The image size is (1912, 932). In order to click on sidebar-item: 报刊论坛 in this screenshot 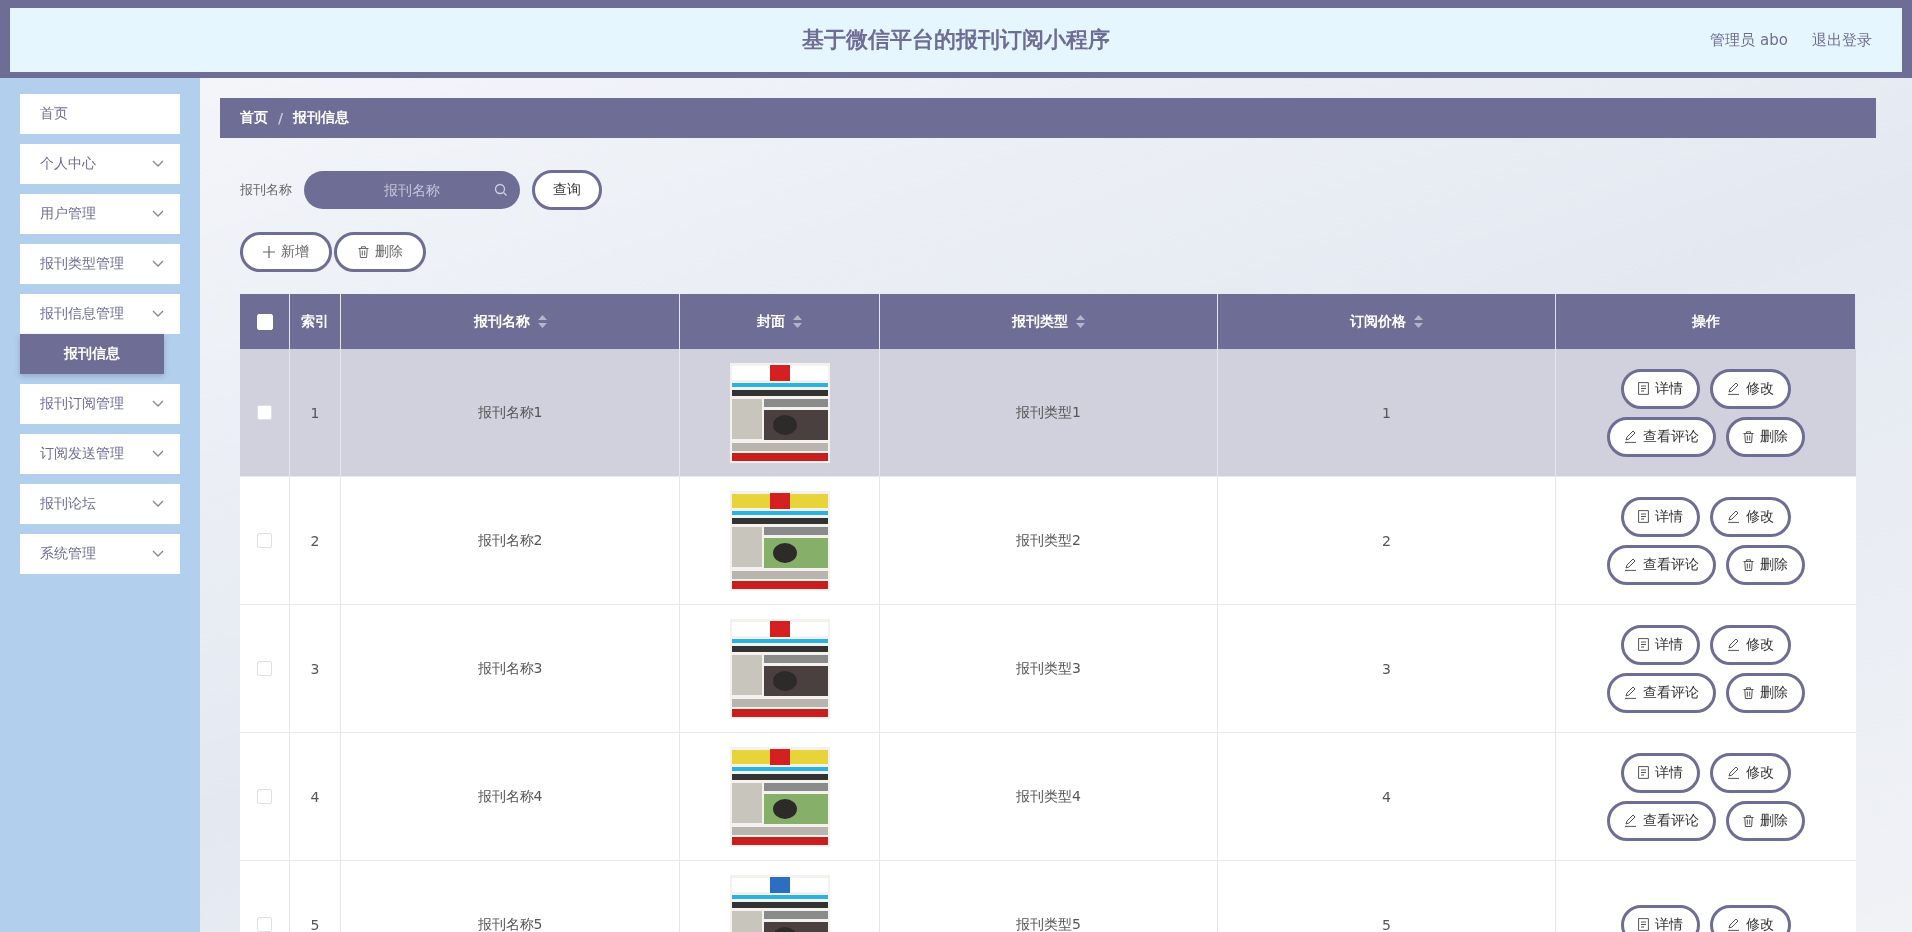, I will do `click(100, 504)`.